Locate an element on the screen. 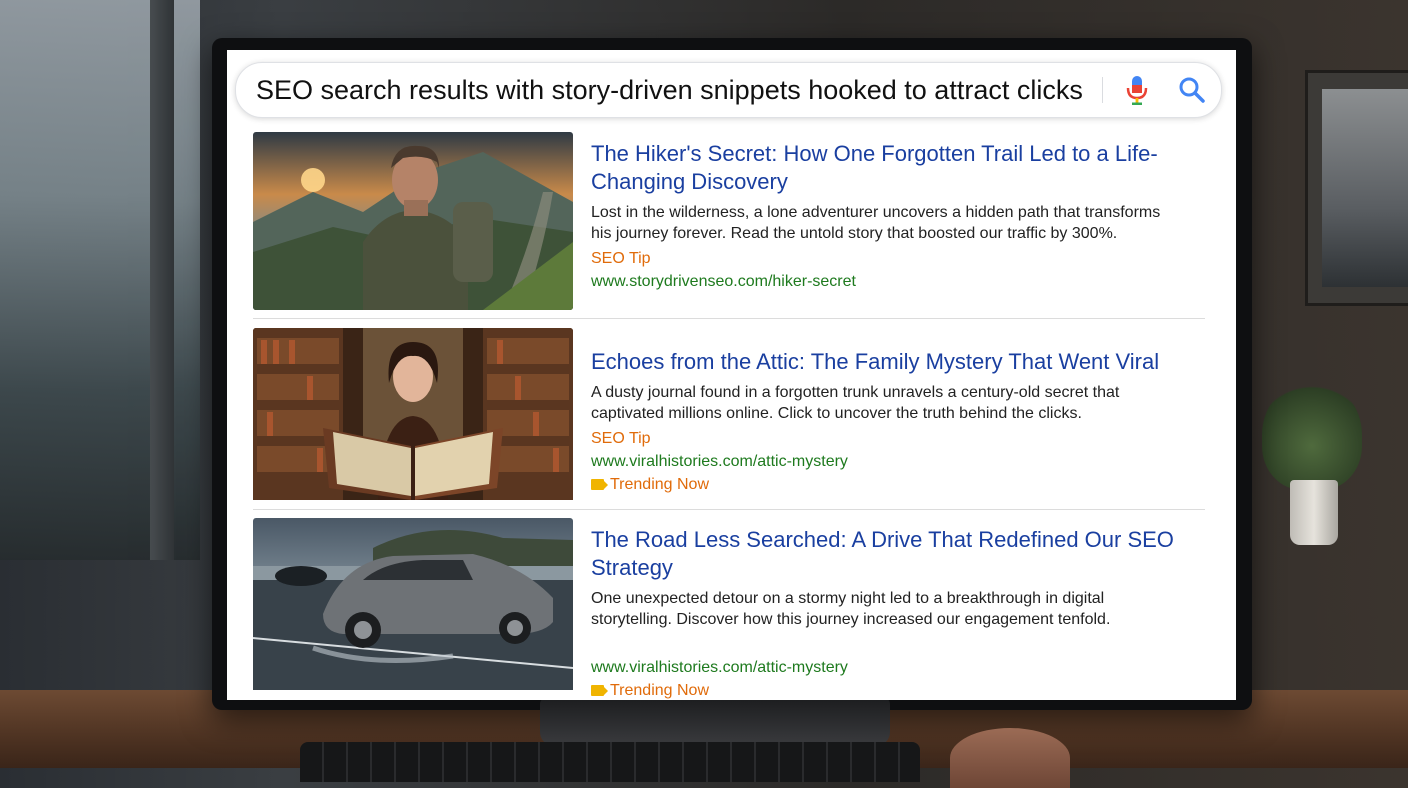  voice-search-button is located at coordinates (1137, 90).